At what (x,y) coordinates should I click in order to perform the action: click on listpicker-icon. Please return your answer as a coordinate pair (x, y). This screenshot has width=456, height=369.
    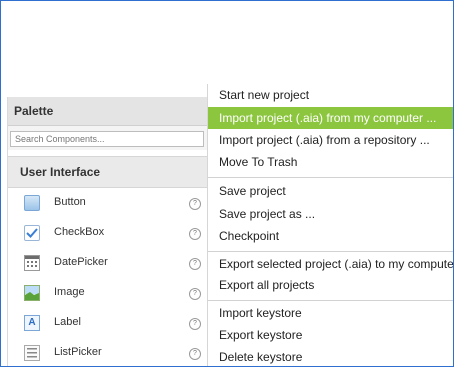
    Looking at the image, I should click on (32, 353).